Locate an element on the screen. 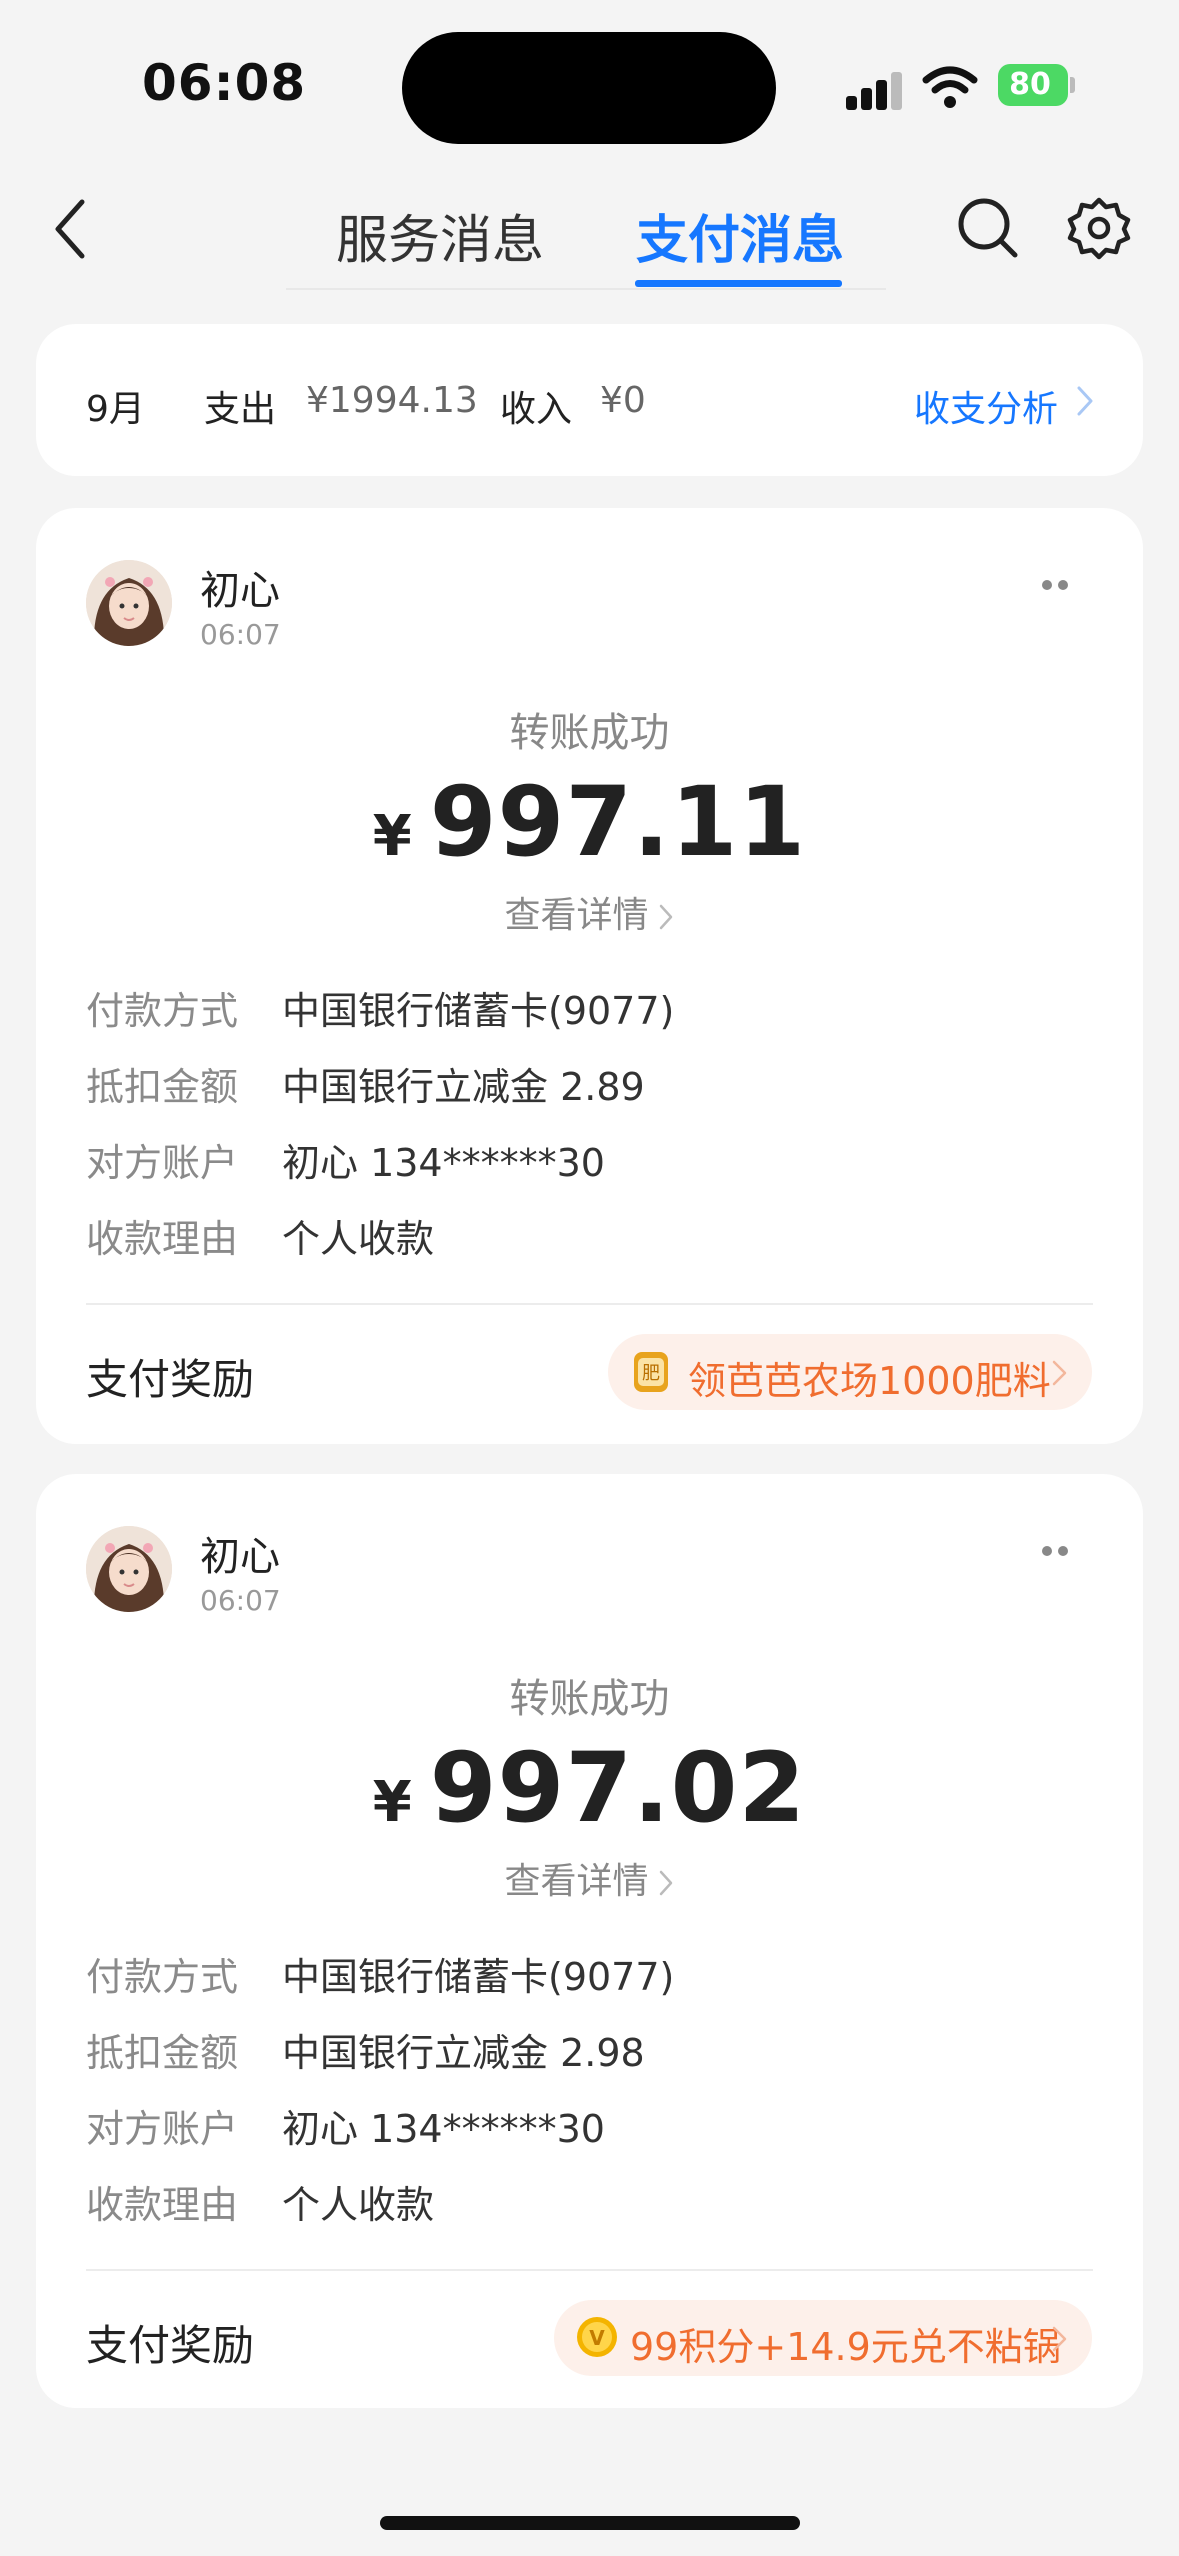 This screenshot has height=2556, width=1179. info-row: 抵扣金额 中国银行立减金 2.98 is located at coordinates (365, 2049).